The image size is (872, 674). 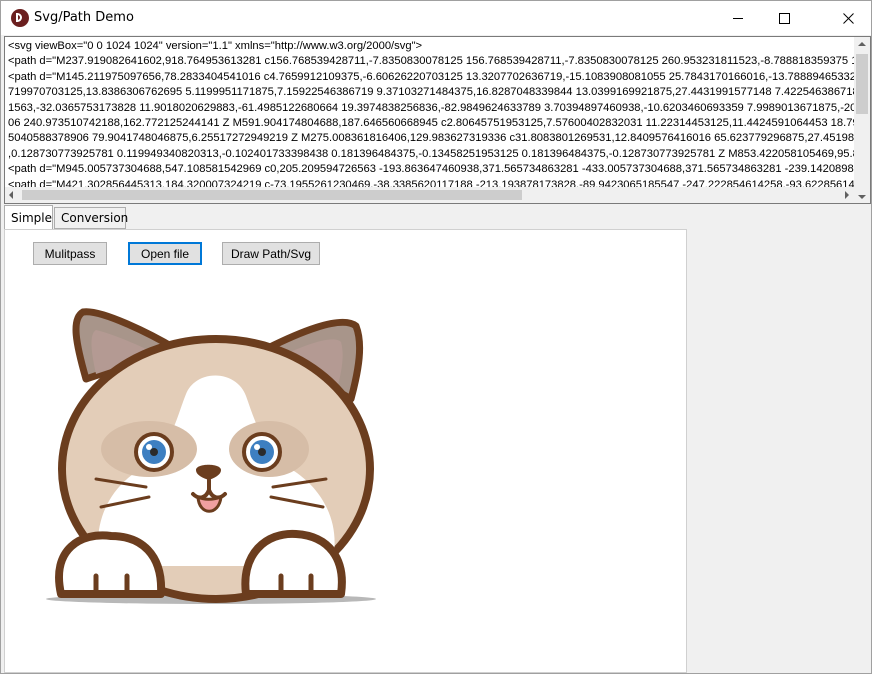 I want to click on right-paw, so click(x=293, y=563).